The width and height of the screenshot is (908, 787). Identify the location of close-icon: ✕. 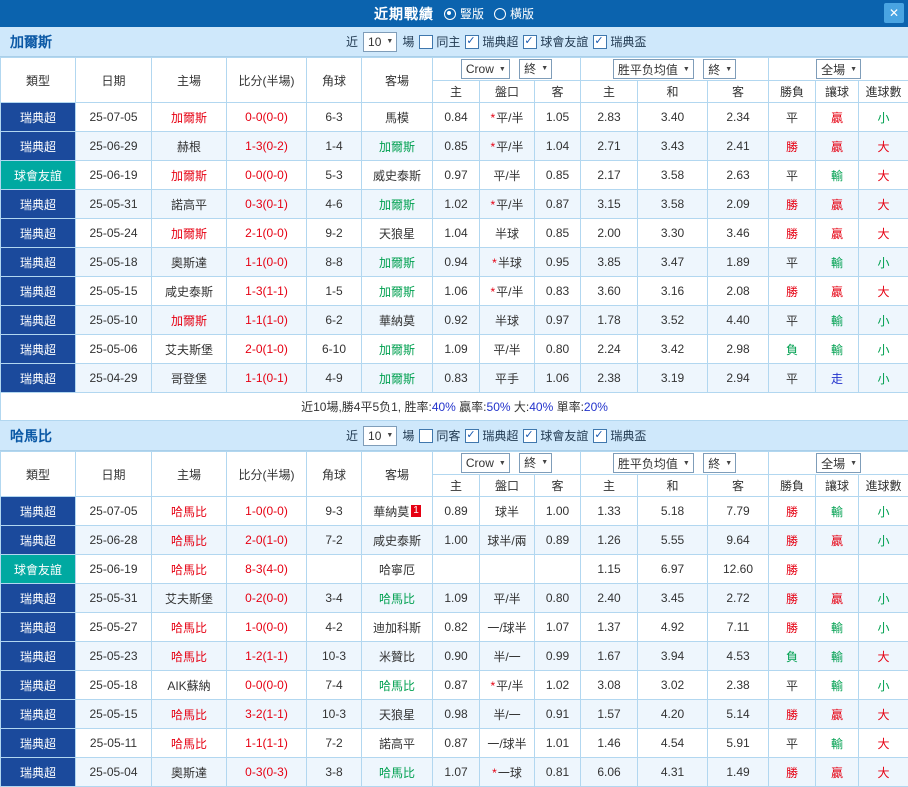
(894, 13).